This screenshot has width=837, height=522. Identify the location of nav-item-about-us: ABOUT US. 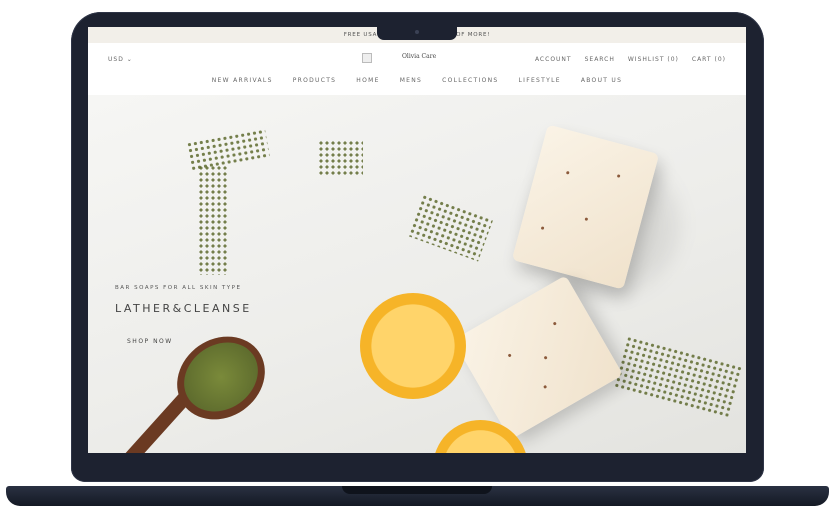
(601, 80).